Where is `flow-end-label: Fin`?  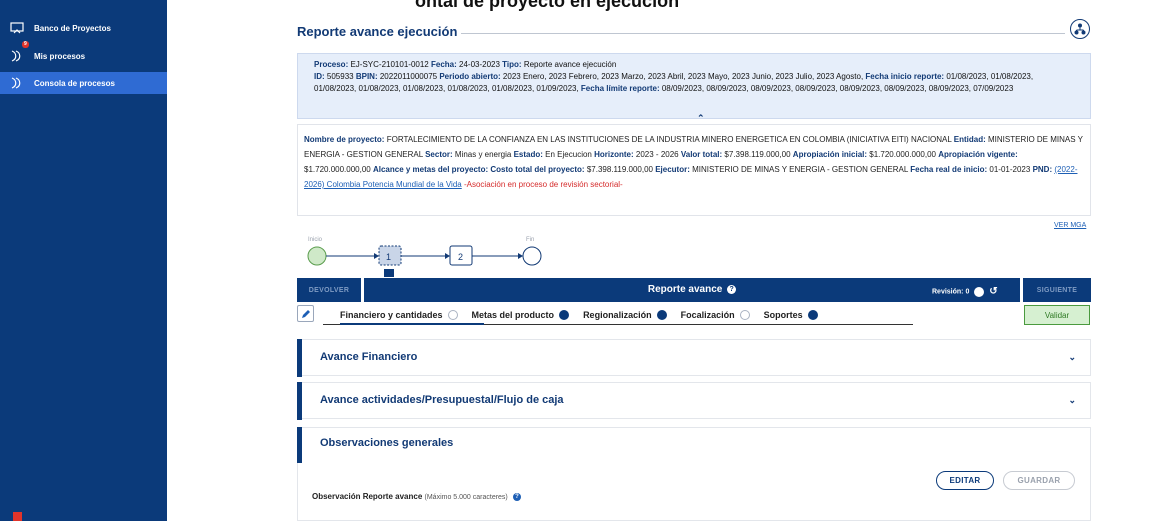
flow-end-label: Fin is located at coordinates (530, 240).